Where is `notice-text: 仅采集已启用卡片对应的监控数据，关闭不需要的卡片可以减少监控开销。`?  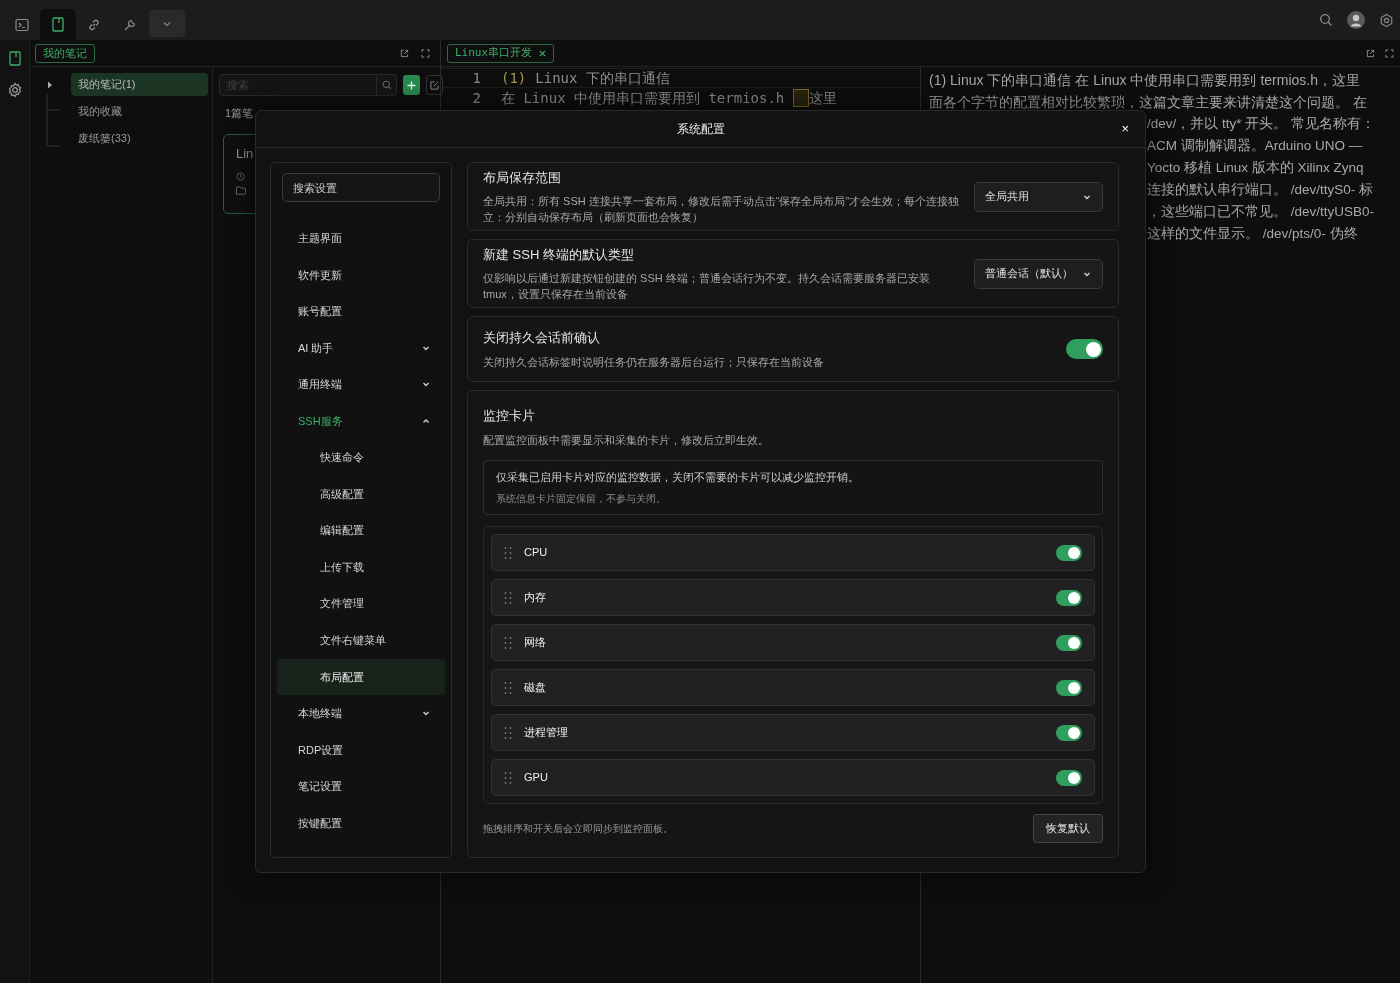
notice-text: 仅采集已启用卡片对应的监控数据，关闭不需要的卡片可以减少监控开销。 is located at coordinates (678, 477).